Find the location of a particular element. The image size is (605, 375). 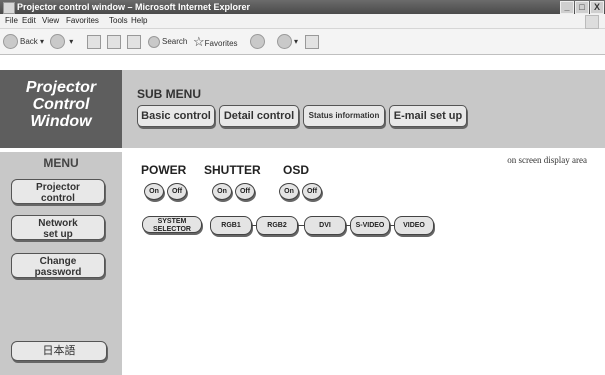

search-button: Search is located at coordinates (167, 41).